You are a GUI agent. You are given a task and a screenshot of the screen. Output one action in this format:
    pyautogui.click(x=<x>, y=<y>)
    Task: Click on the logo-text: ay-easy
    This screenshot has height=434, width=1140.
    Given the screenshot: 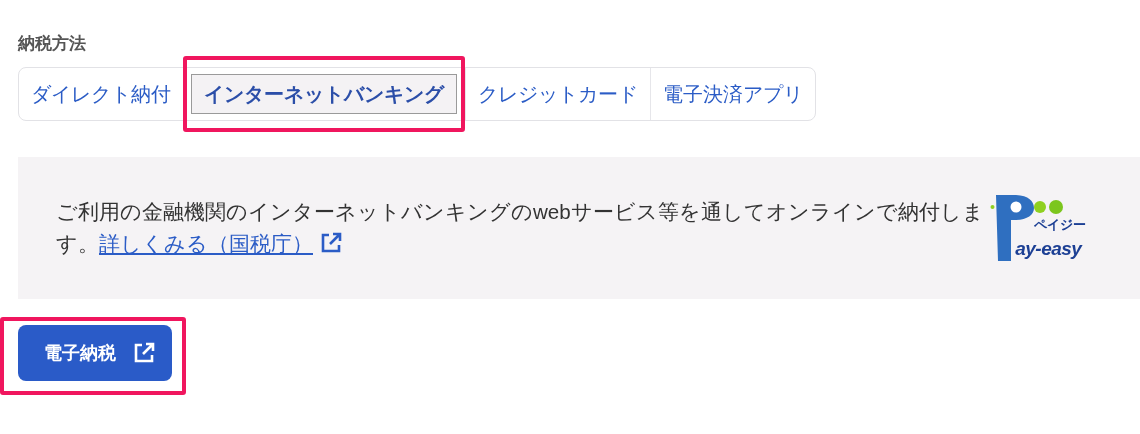 What is the action you would take?
    pyautogui.click(x=1048, y=249)
    